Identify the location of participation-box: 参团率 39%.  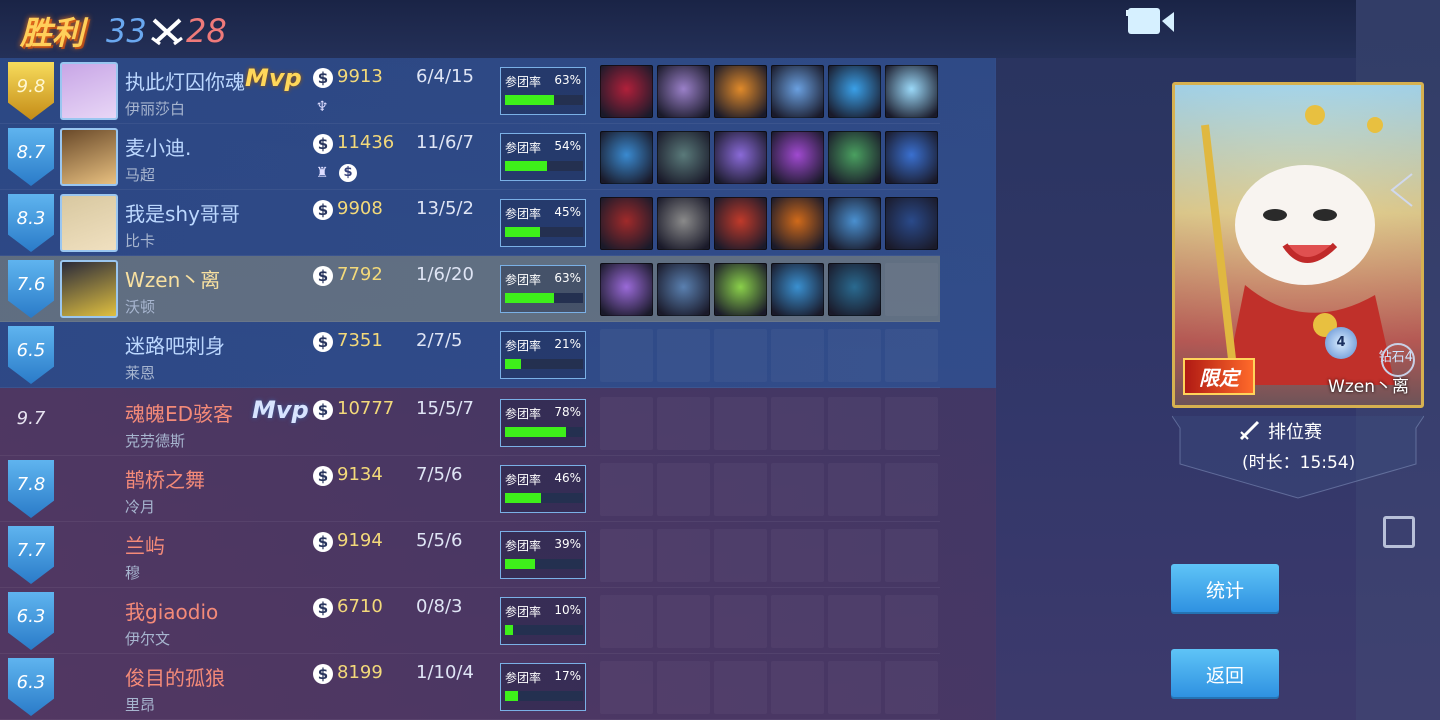
(543, 555).